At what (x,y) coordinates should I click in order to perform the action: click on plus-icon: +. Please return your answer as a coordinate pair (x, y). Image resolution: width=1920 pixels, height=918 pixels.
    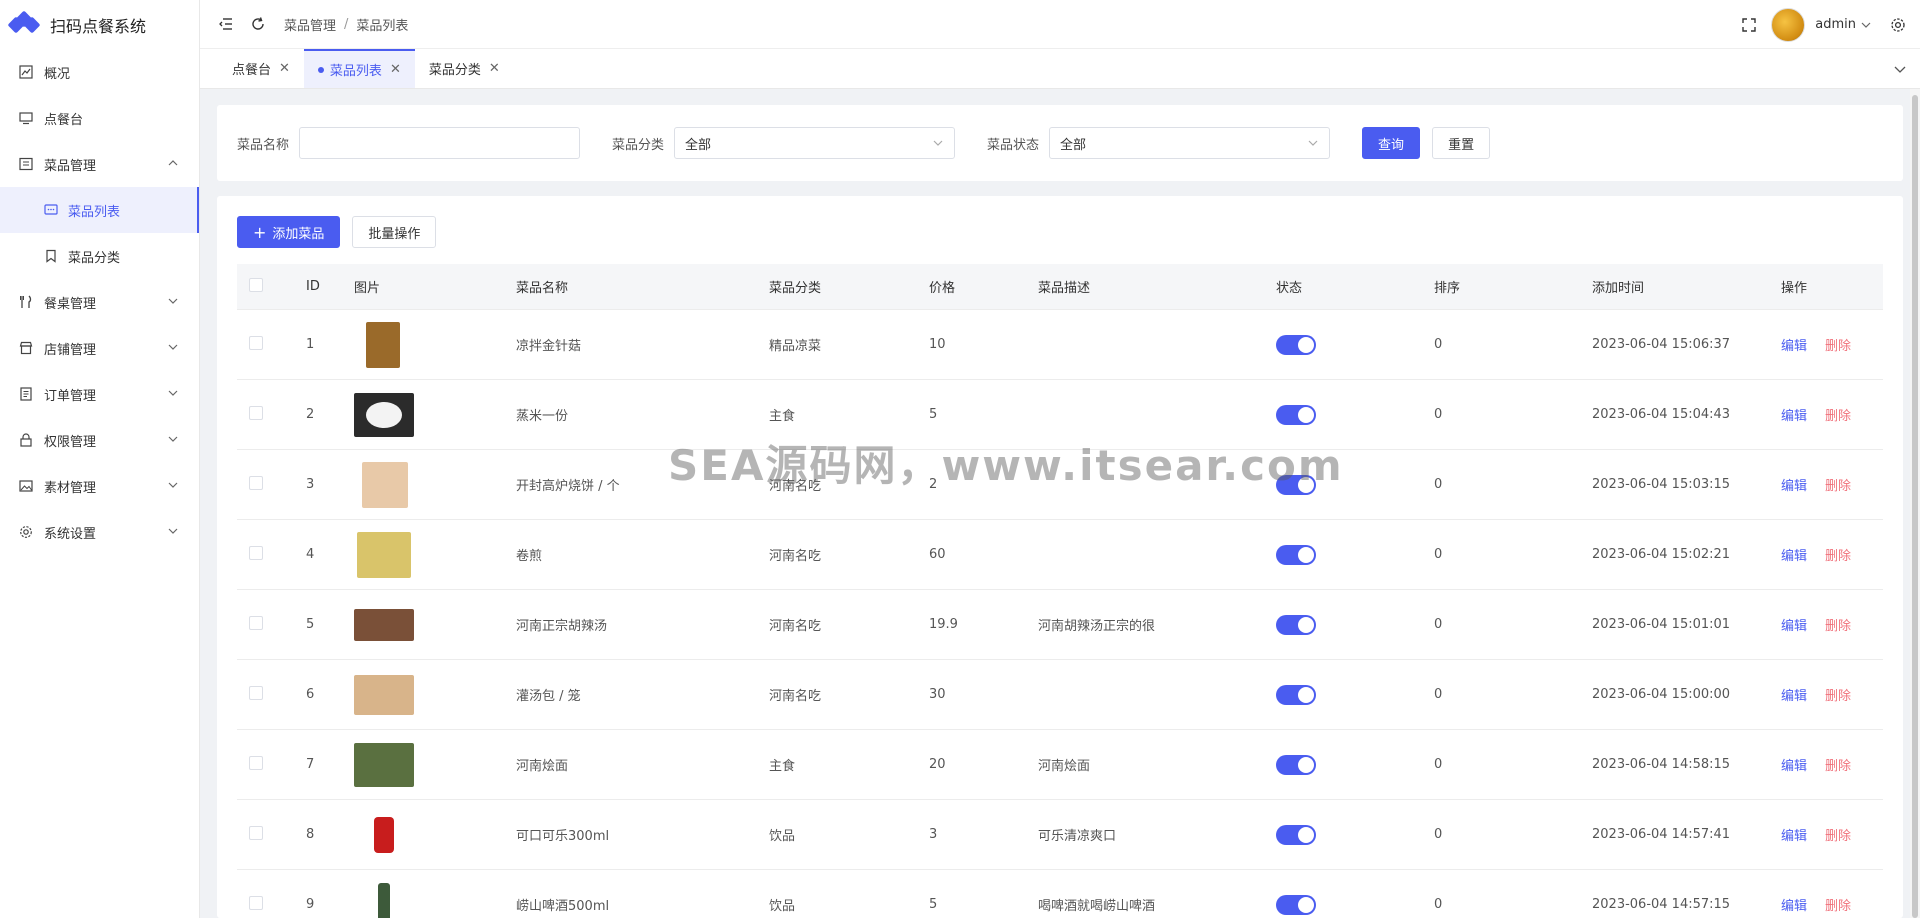
    Looking at the image, I should click on (260, 232).